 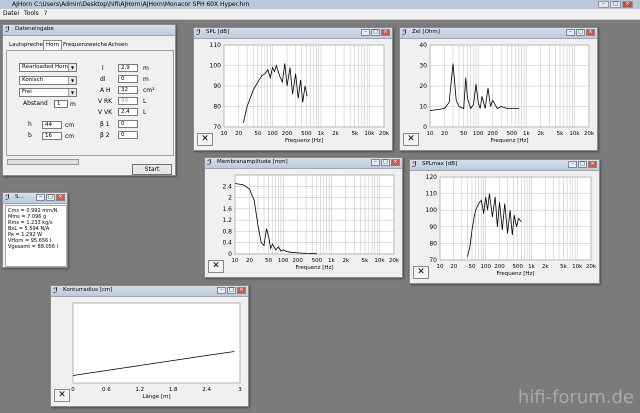 I want to click on tab-frequenzweiche: Frequenzweiche, so click(x=85, y=45).